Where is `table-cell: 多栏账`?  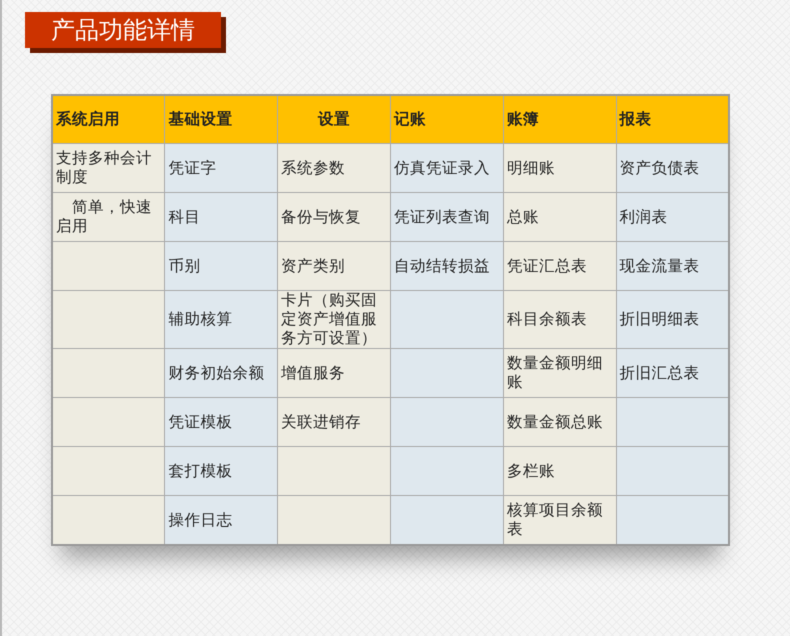
table-cell: 多栏账 is located at coordinates (559, 471).